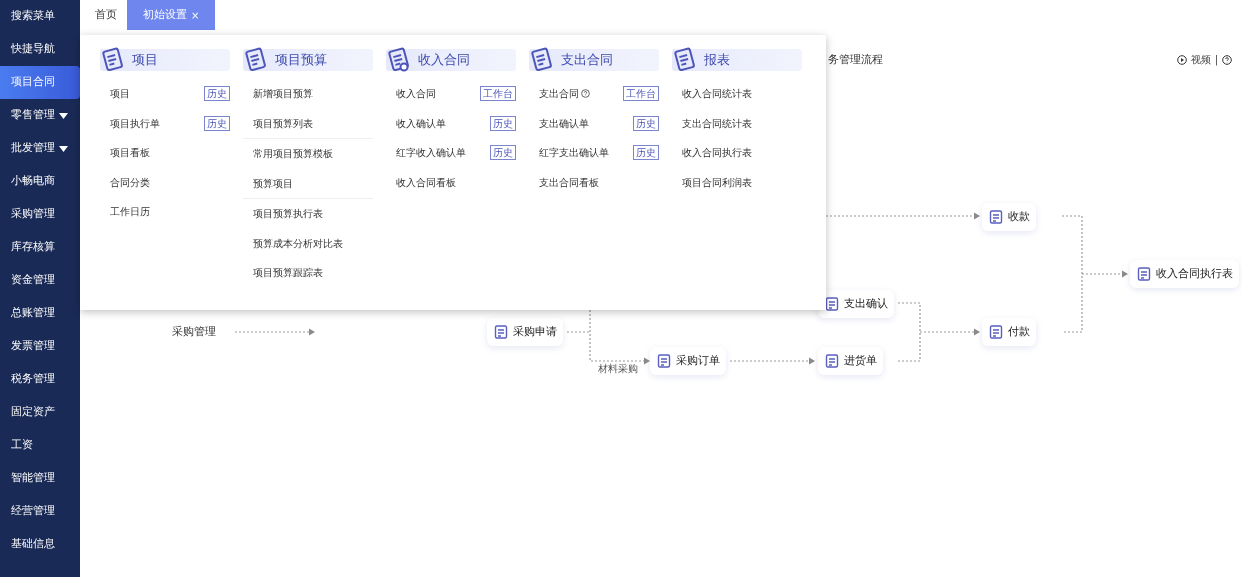 This screenshot has width=1242, height=577. What do you see at coordinates (301, 60) in the screenshot?
I see `column-title: 项目预算` at bounding box center [301, 60].